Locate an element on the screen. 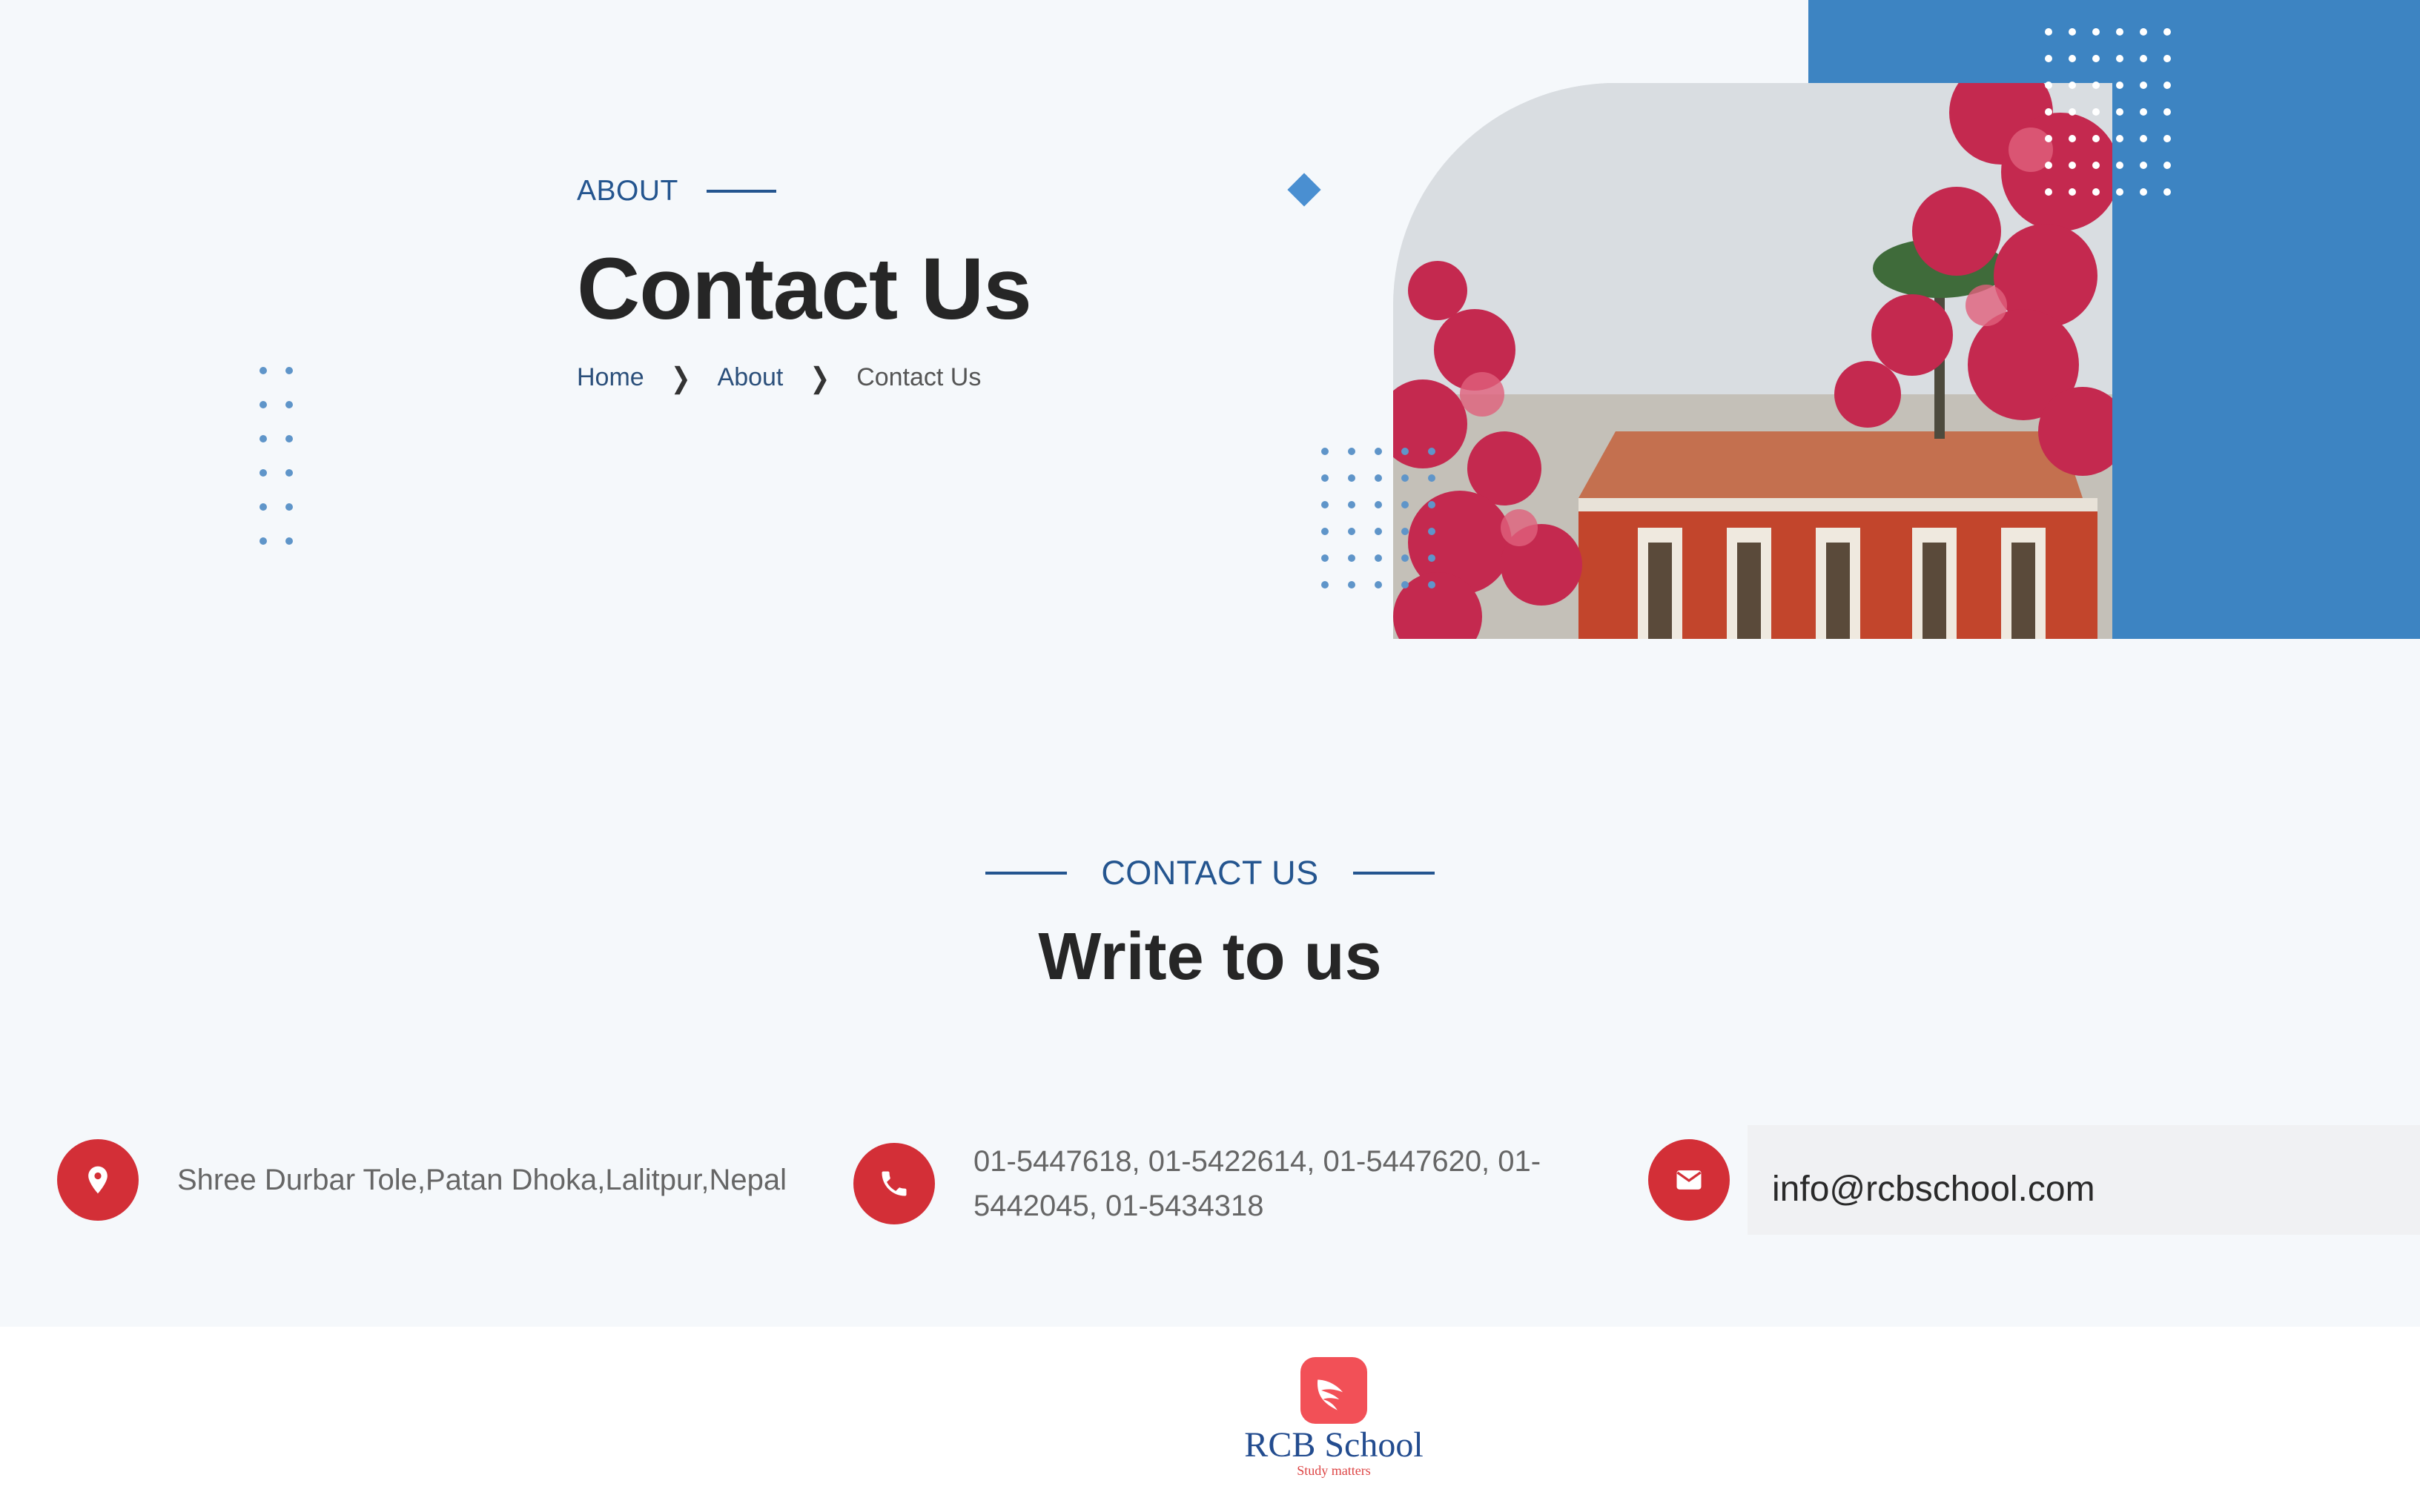 The width and height of the screenshot is (2420, 1512). decor-dots-left is located at coordinates (276, 456).